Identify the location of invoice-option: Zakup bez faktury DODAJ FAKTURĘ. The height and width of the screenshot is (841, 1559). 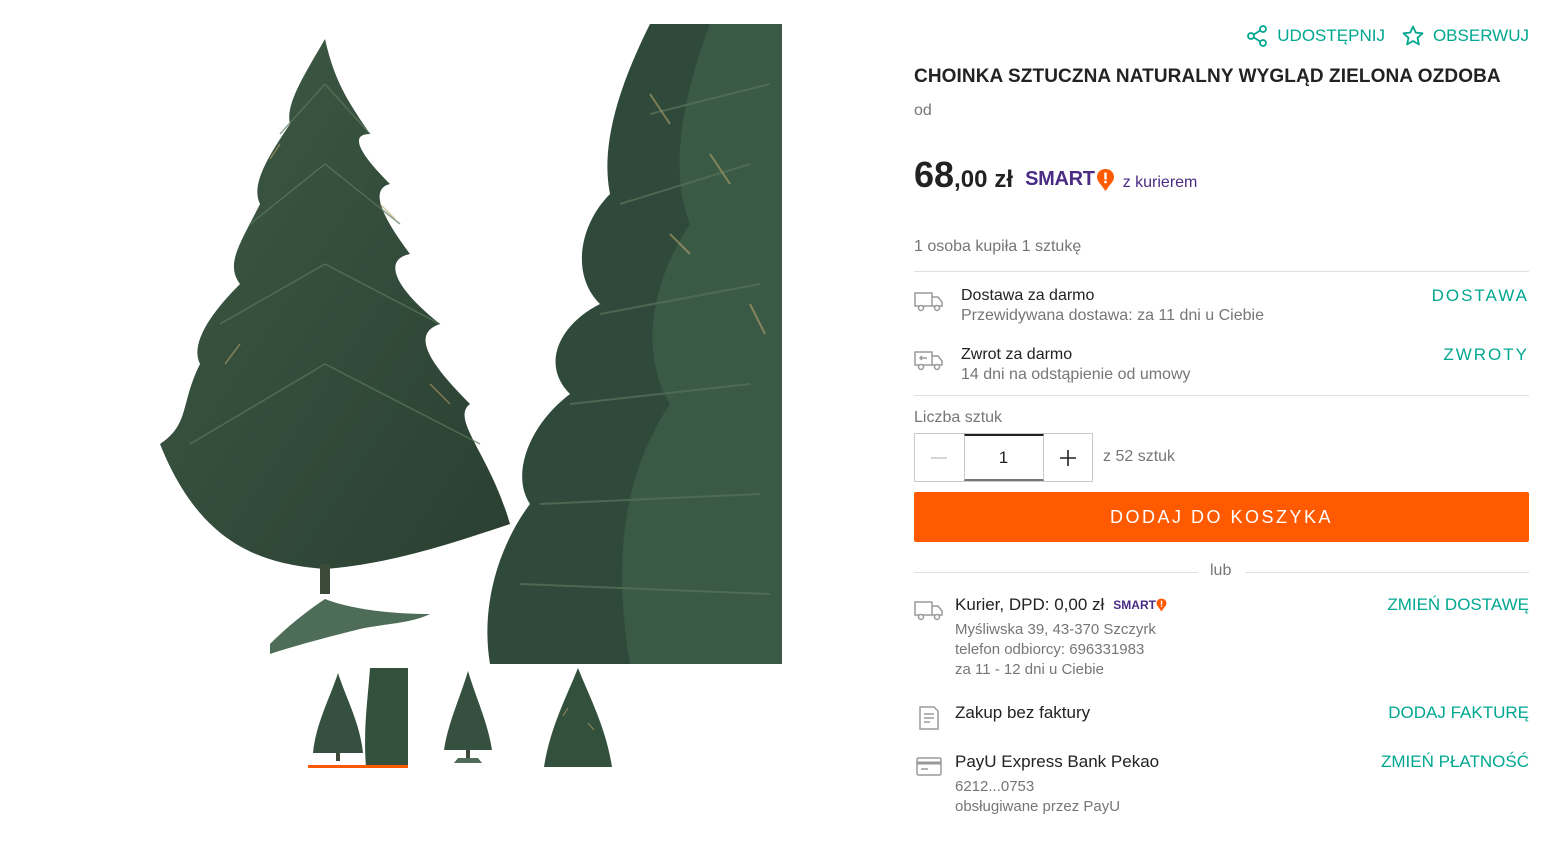
(1221, 718).